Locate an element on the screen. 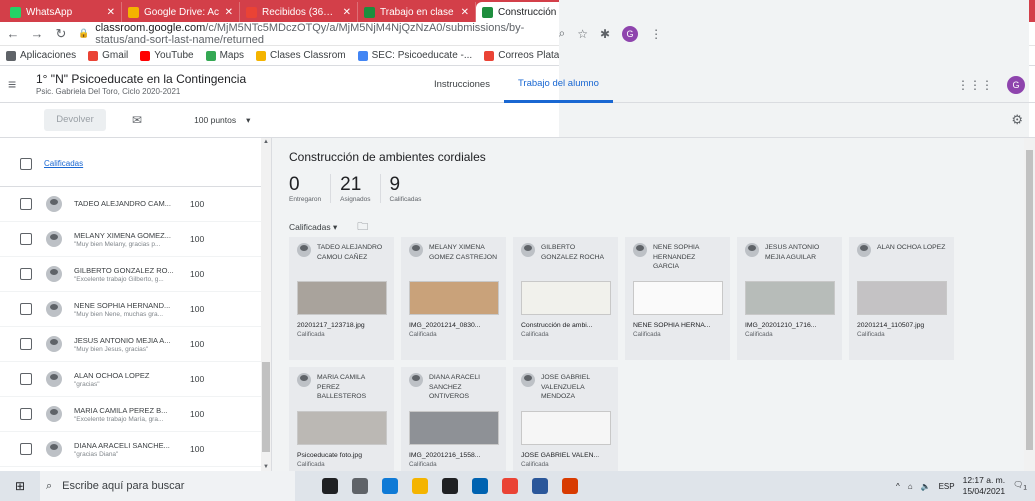  lock-icon: 🔒 is located at coordinates (83, 33).